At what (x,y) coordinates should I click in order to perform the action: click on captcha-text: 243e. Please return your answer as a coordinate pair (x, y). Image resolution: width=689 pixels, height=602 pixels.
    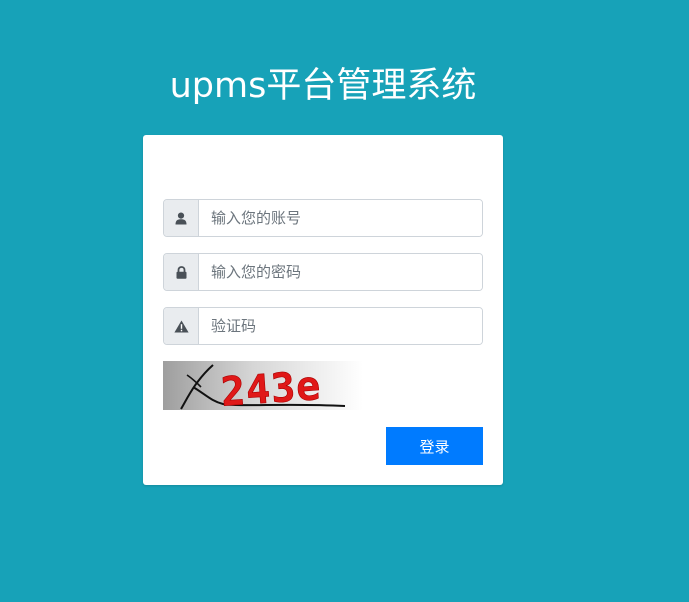
    Looking at the image, I should click on (270, 386).